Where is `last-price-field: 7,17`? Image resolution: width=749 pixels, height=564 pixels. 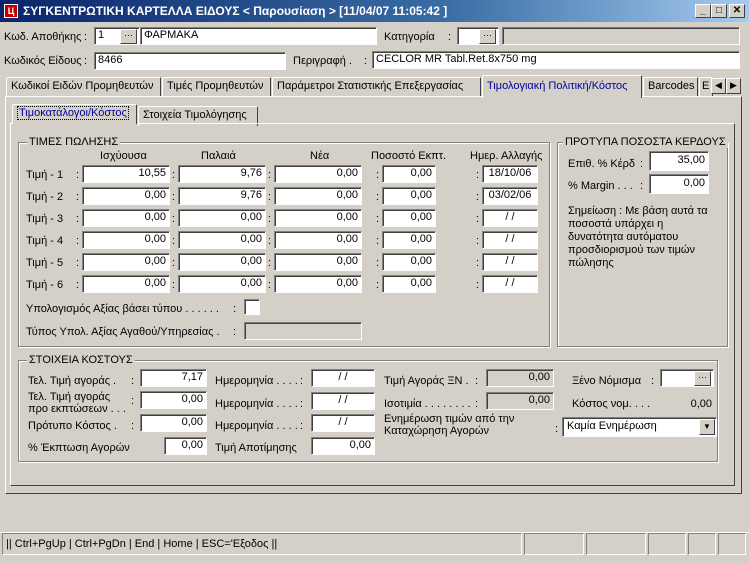 last-price-field: 7,17 is located at coordinates (173, 378).